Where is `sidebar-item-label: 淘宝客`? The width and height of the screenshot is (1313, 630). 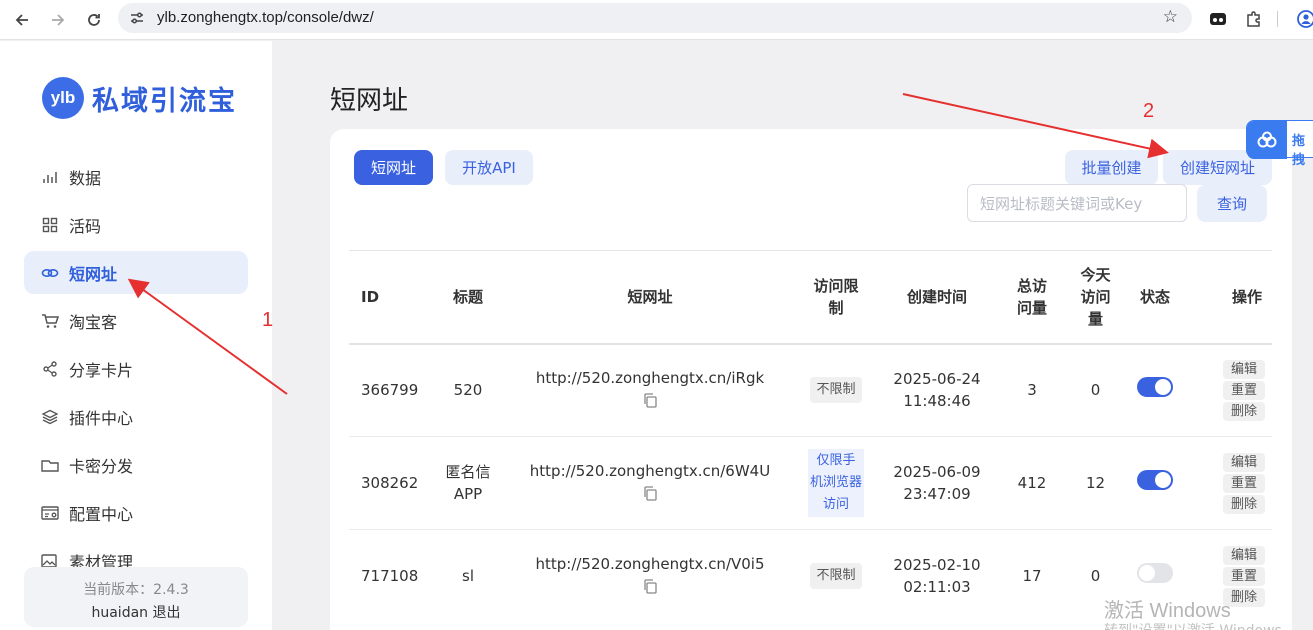 sidebar-item-label: 淘宝客 is located at coordinates (93, 322).